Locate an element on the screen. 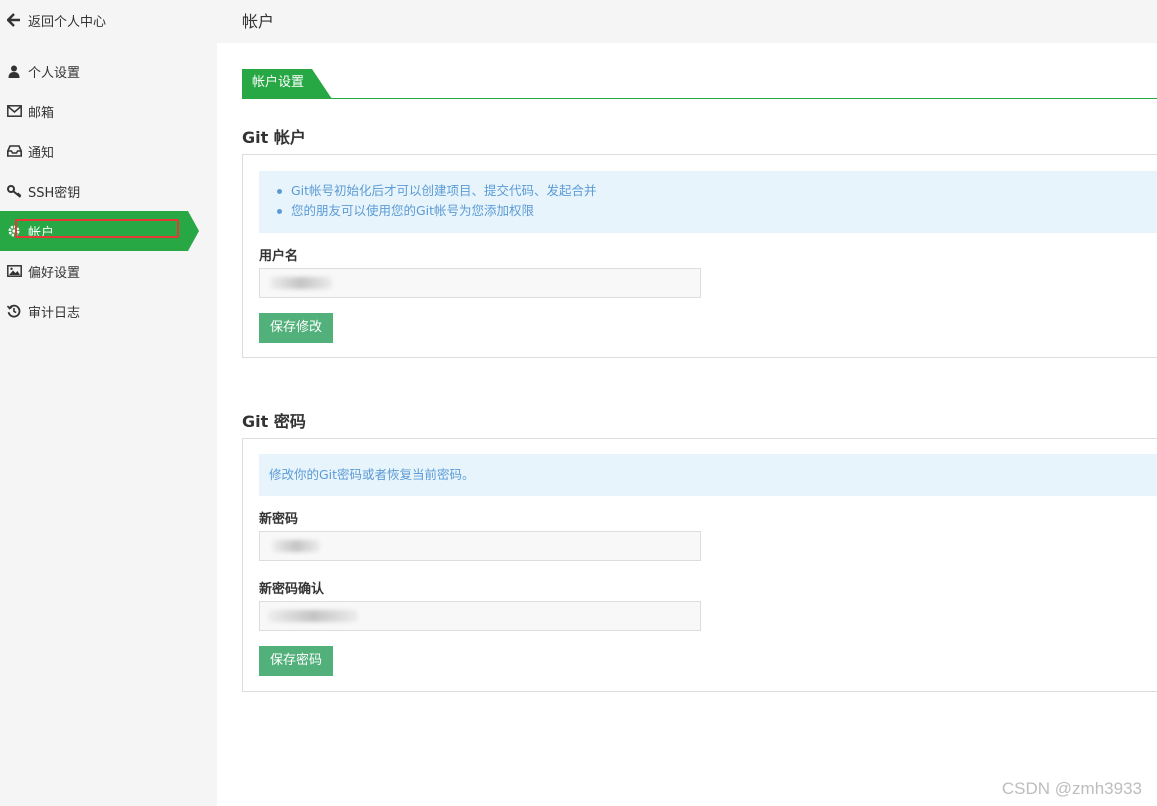  sidebar-item-personal-settings: 个人设置 is located at coordinates (108, 71).